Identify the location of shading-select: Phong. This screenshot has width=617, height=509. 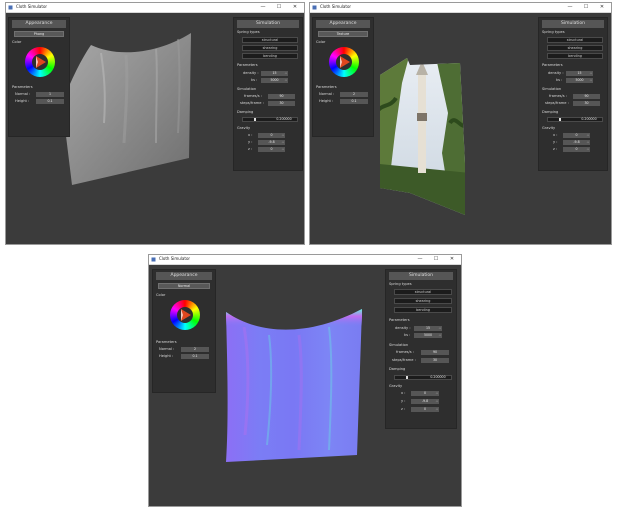
(39, 34).